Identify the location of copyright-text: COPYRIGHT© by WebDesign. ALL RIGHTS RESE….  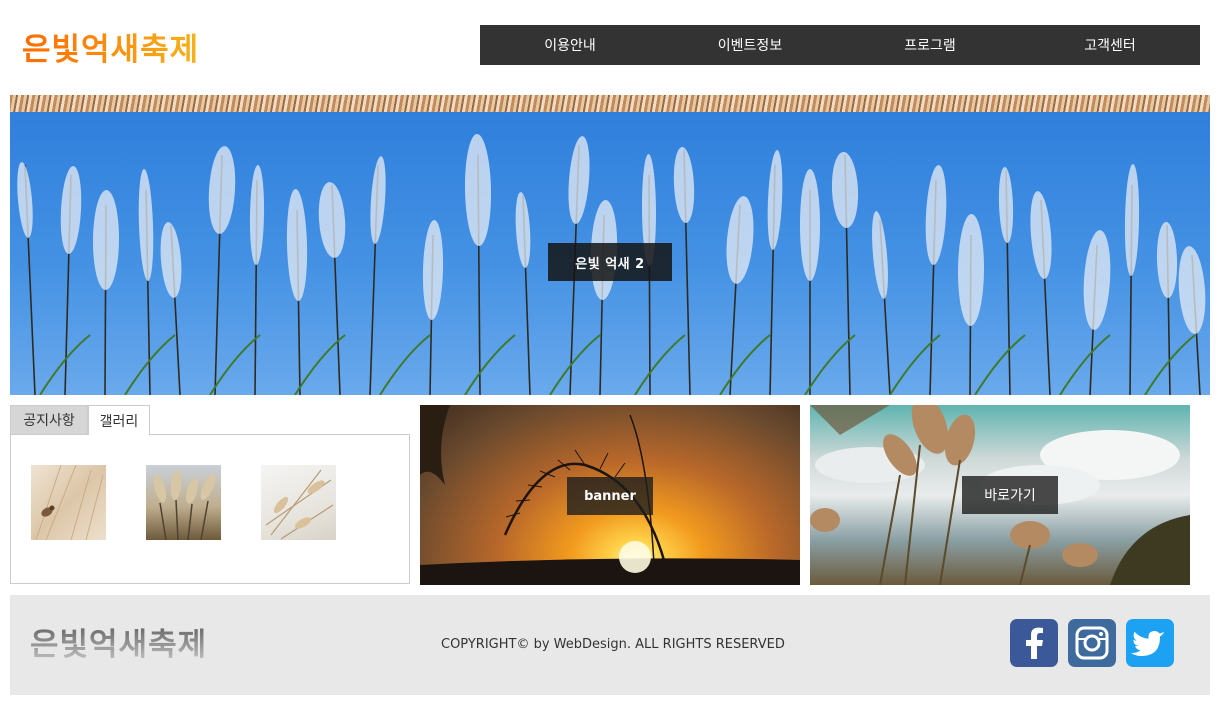
(613, 644).